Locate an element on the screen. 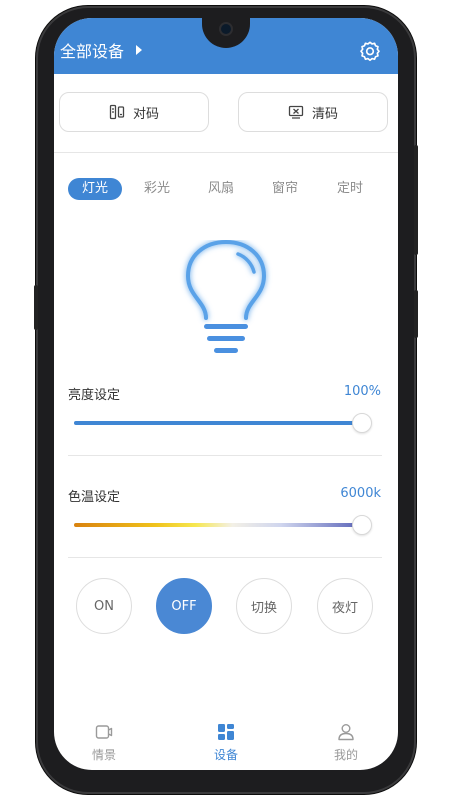 The width and height of the screenshot is (450, 800). phone-power-button is located at coordinates (416, 314).